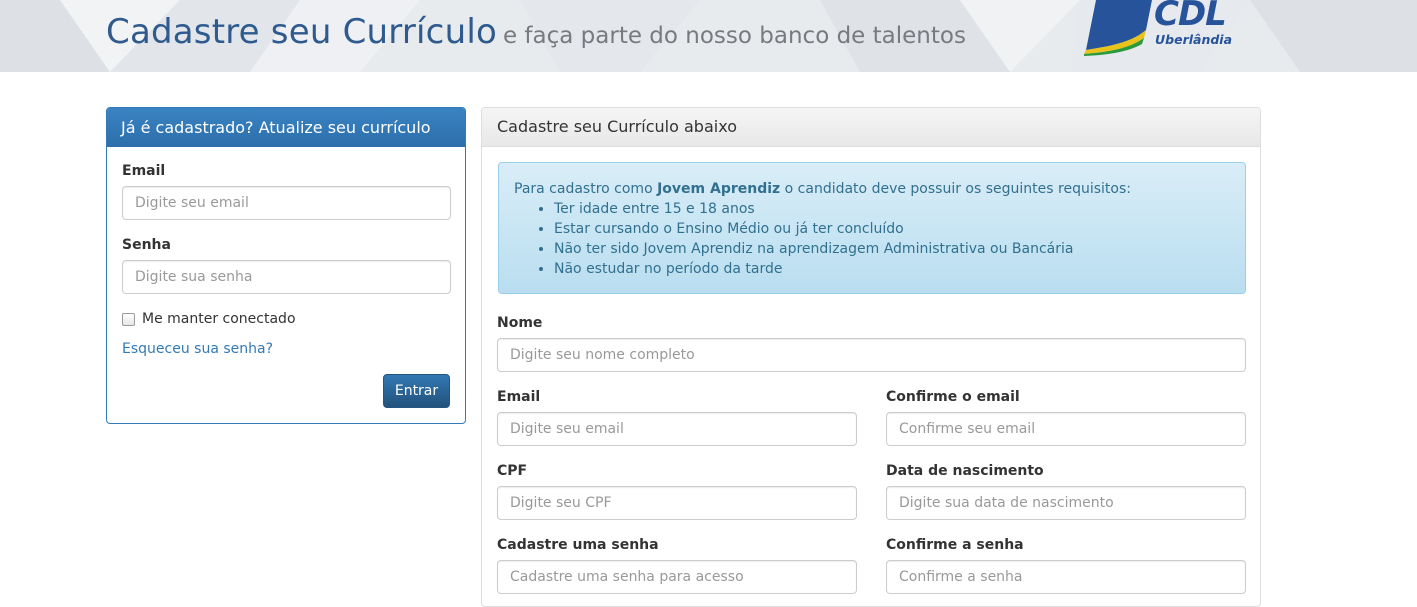 This screenshot has height=607, width=1417. Describe the element at coordinates (578, 545) in the screenshot. I see `register-password-label: Cadastre uma senha` at that location.